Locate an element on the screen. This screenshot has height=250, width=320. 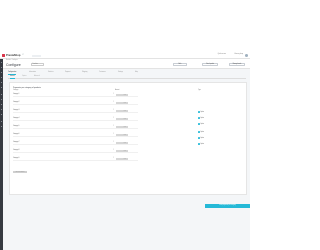
type-column-header: Type is located at coordinates (199, 90).